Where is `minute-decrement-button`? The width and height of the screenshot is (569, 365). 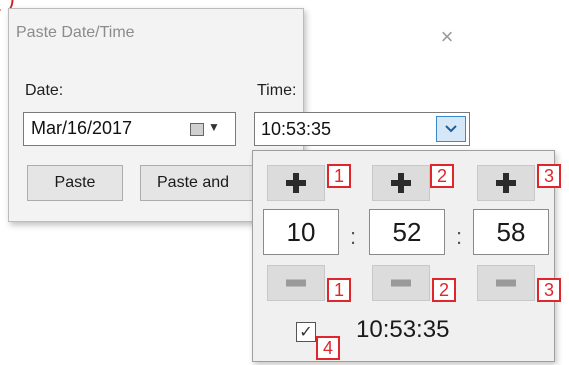 minute-decrement-button is located at coordinates (401, 283).